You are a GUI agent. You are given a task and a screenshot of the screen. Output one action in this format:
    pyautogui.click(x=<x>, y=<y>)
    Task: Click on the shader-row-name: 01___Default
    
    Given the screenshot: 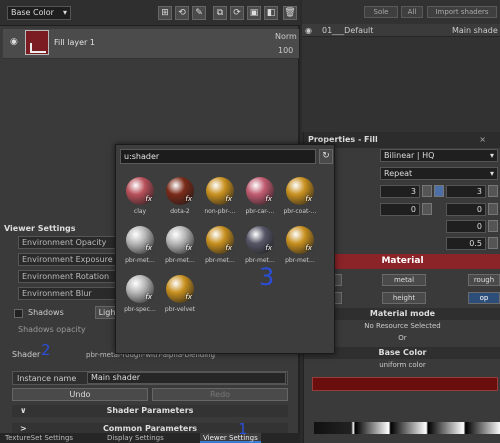 What is the action you would take?
    pyautogui.click(x=348, y=30)
    